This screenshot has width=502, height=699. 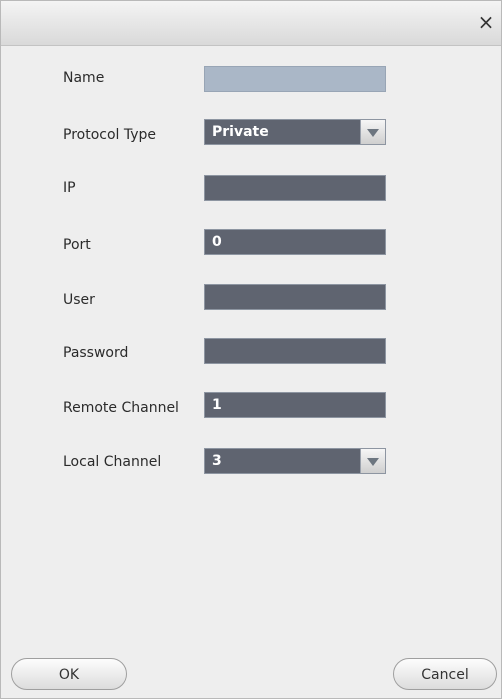 I want to click on remote-channel-label: Remote Channel, so click(x=121, y=408).